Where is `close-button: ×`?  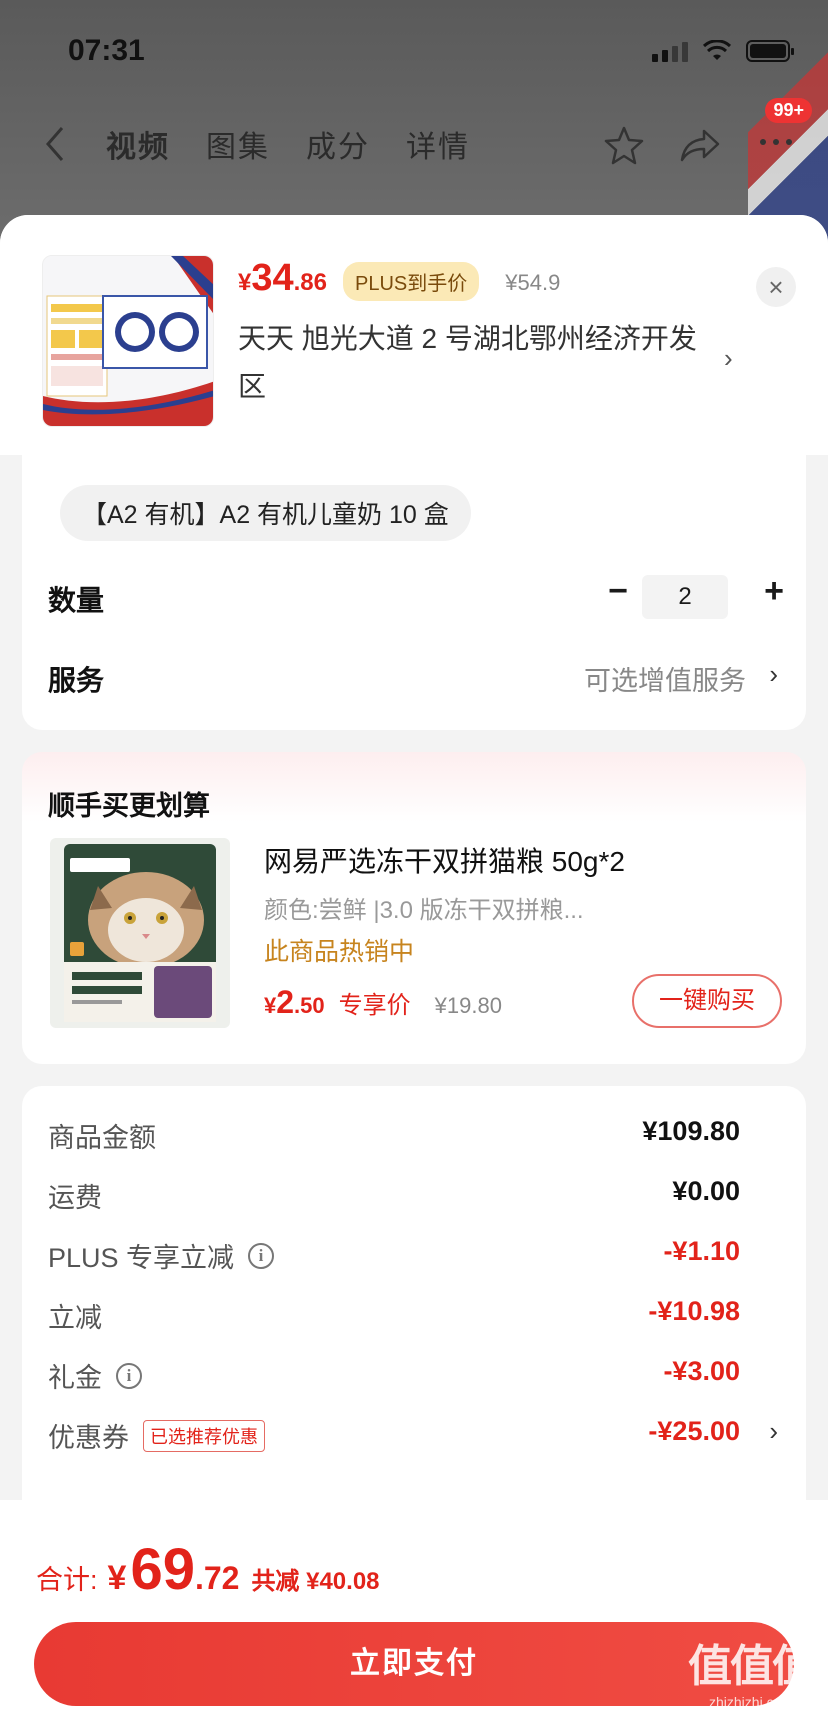 close-button: × is located at coordinates (776, 287).